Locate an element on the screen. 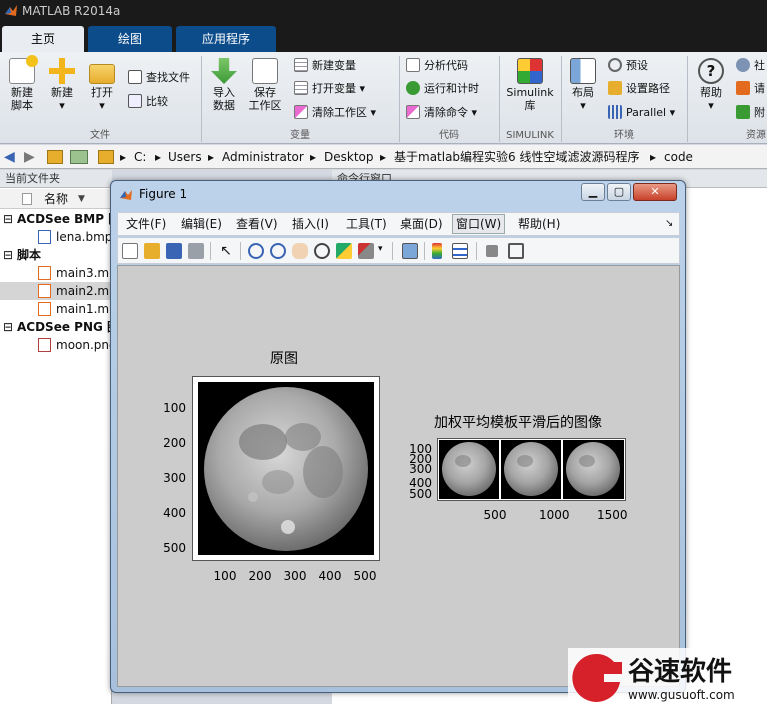  minimize-button: ▁ is located at coordinates (593, 192).